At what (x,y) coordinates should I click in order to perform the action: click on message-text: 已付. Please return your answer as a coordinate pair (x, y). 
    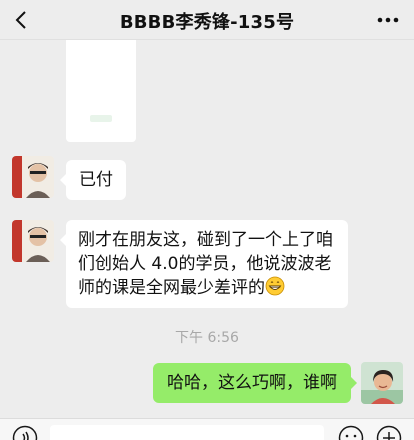
    Looking at the image, I should click on (96, 180).